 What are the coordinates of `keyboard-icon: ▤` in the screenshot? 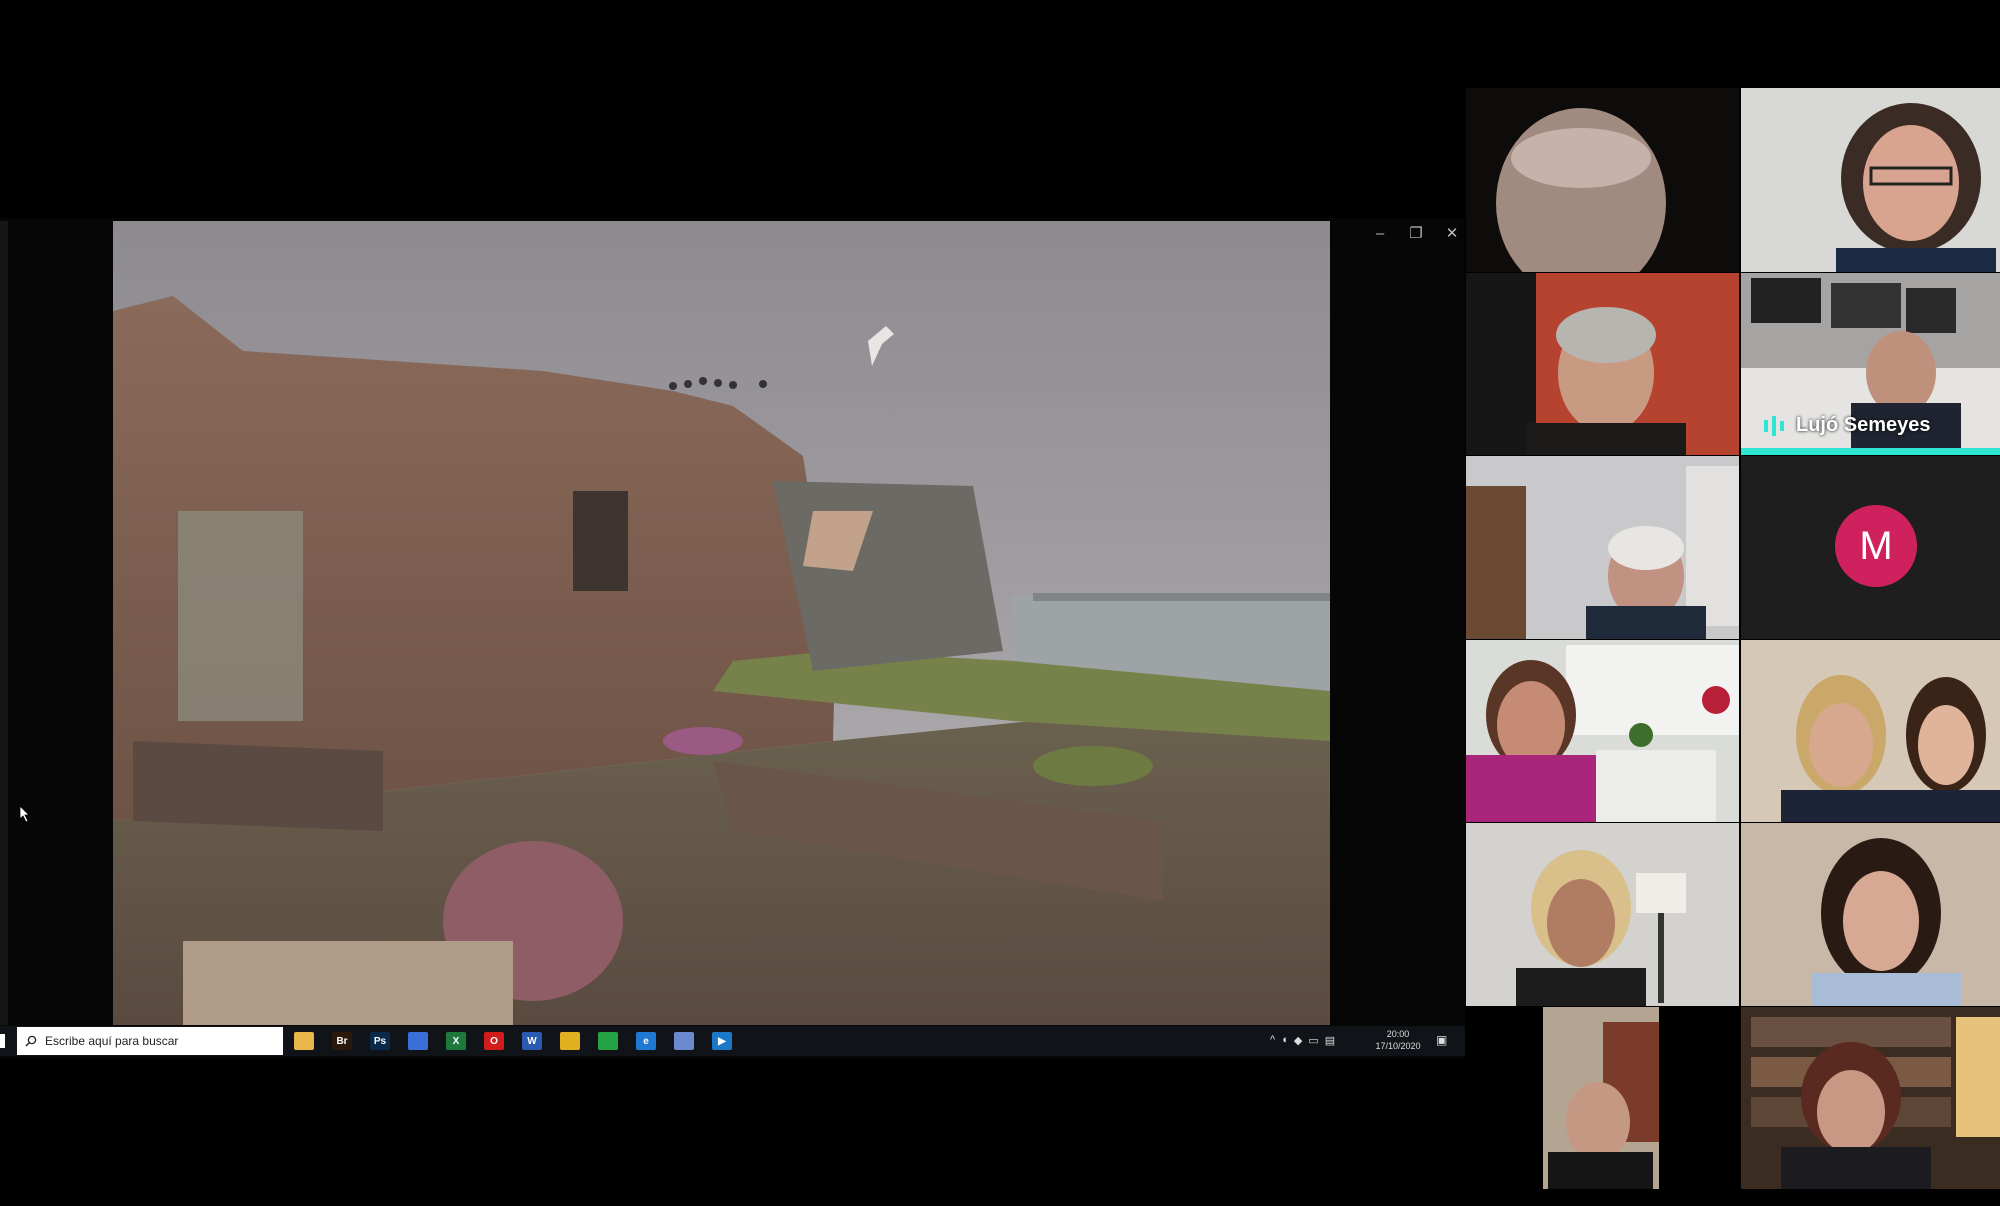 It's located at (1330, 1040).